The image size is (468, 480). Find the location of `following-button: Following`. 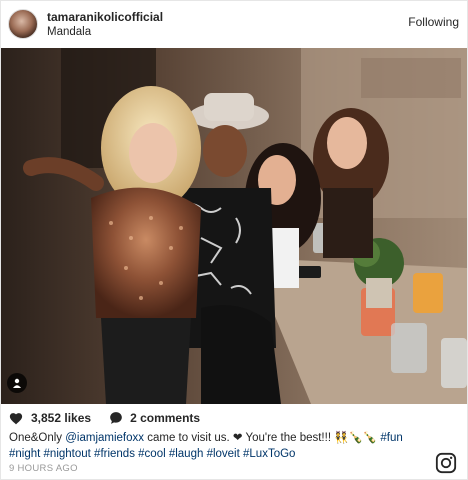

following-button: Following is located at coordinates (433, 22).